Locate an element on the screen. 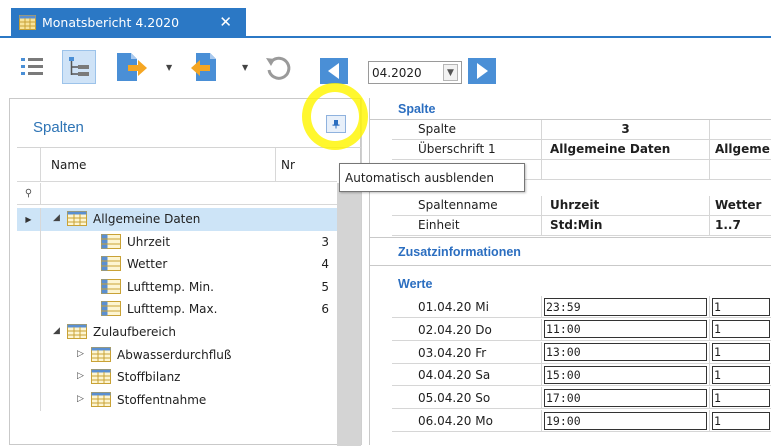 This screenshot has height=446, width=771. prop-row-ueberschrift: Überschrift 1 Allgemeine Daten Allgeme is located at coordinates (581, 150).